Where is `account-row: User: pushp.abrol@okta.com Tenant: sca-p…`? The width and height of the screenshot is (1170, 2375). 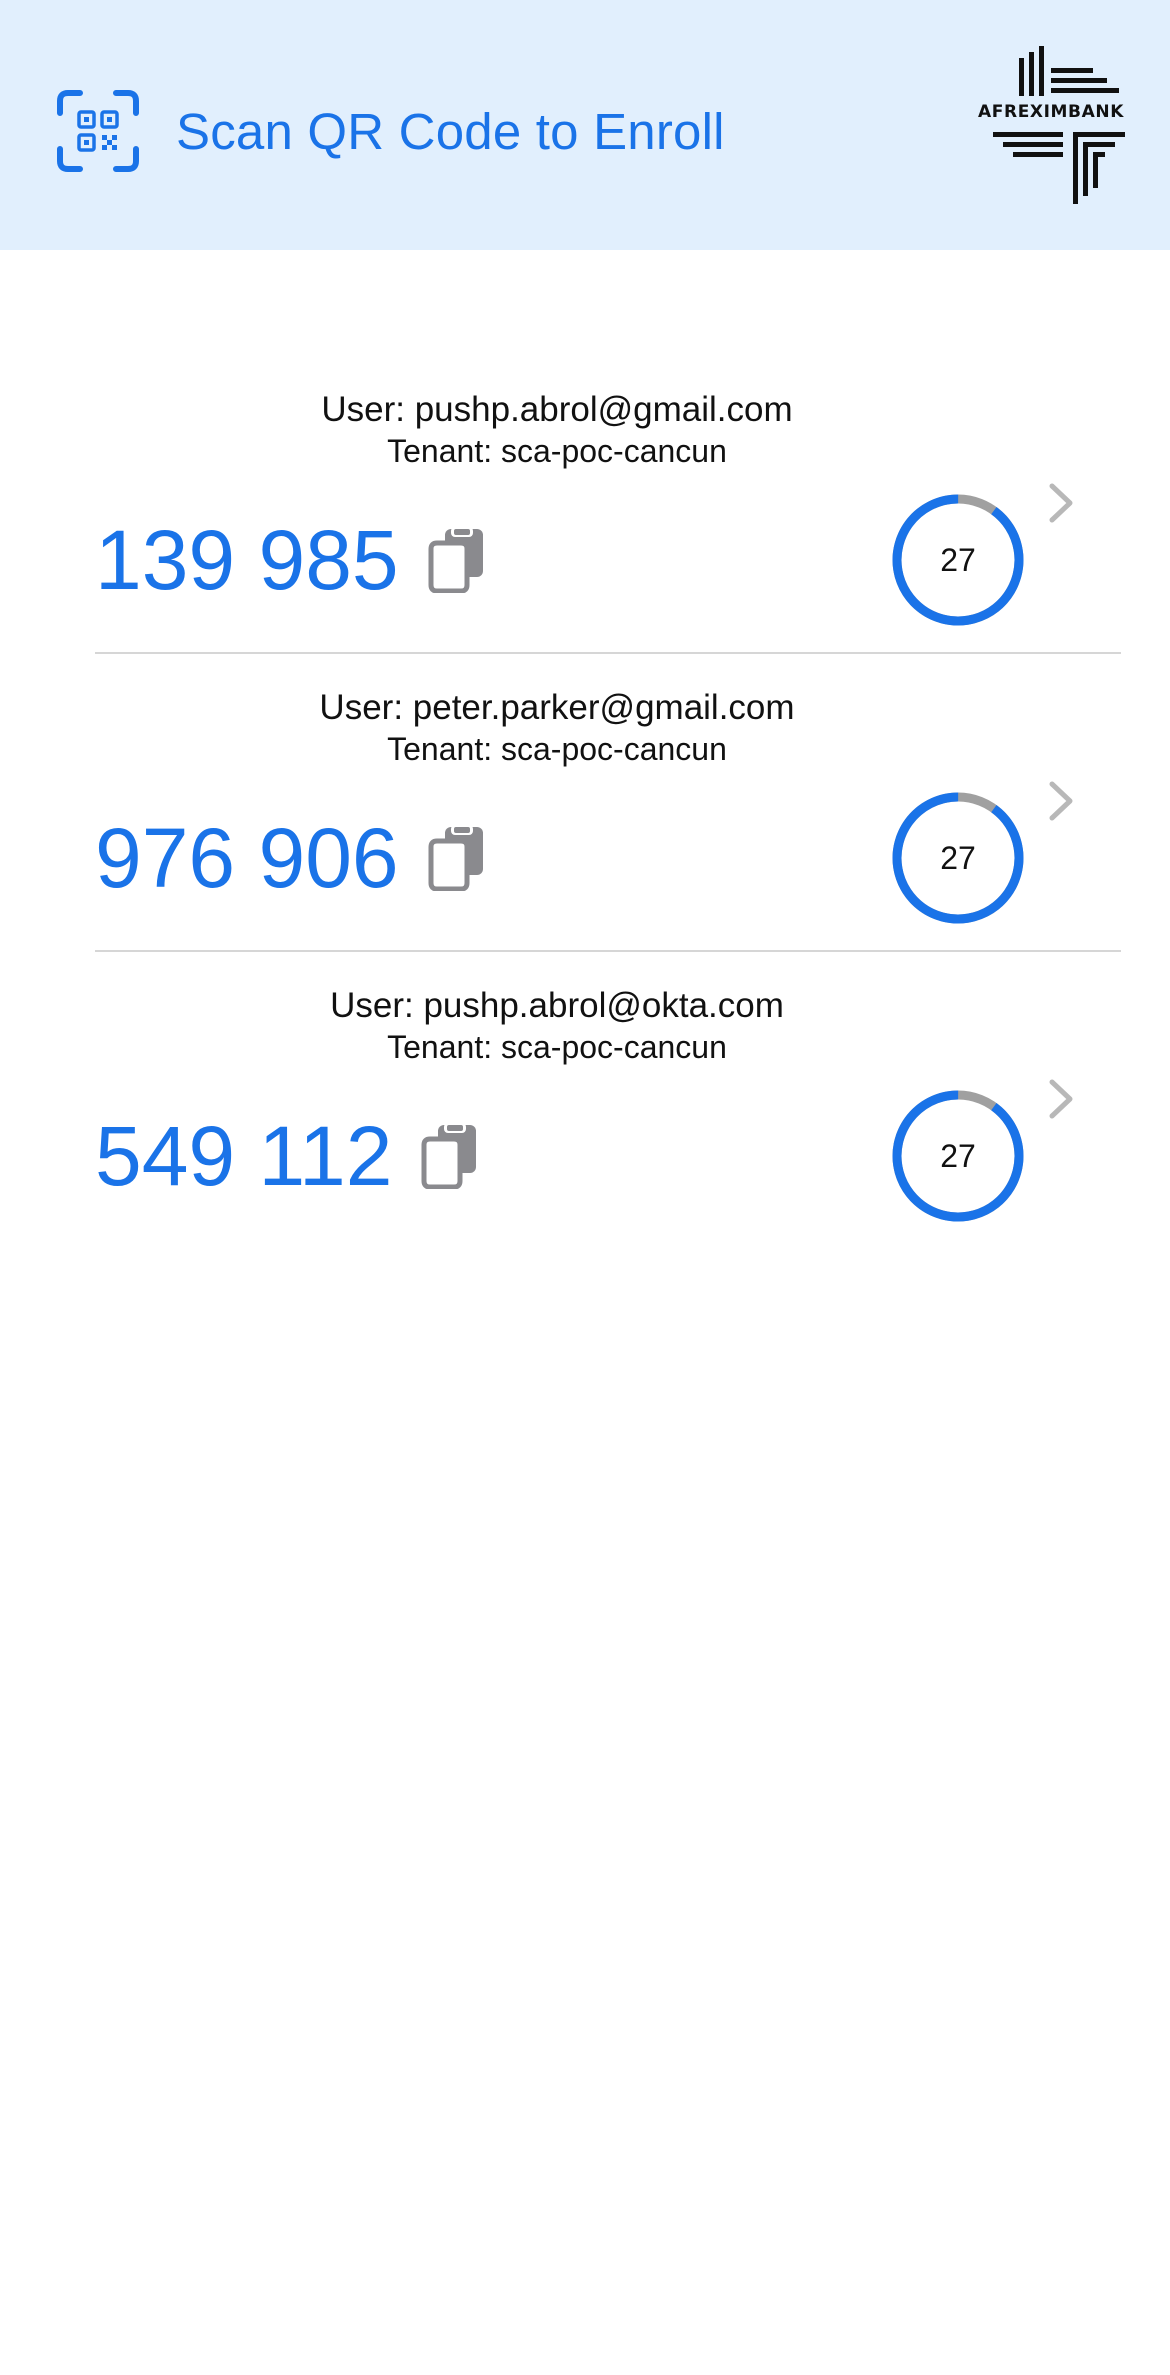
account-row: User: pushp.abrol@okta.com Tenant: sca-p… is located at coordinates (585, 1125).